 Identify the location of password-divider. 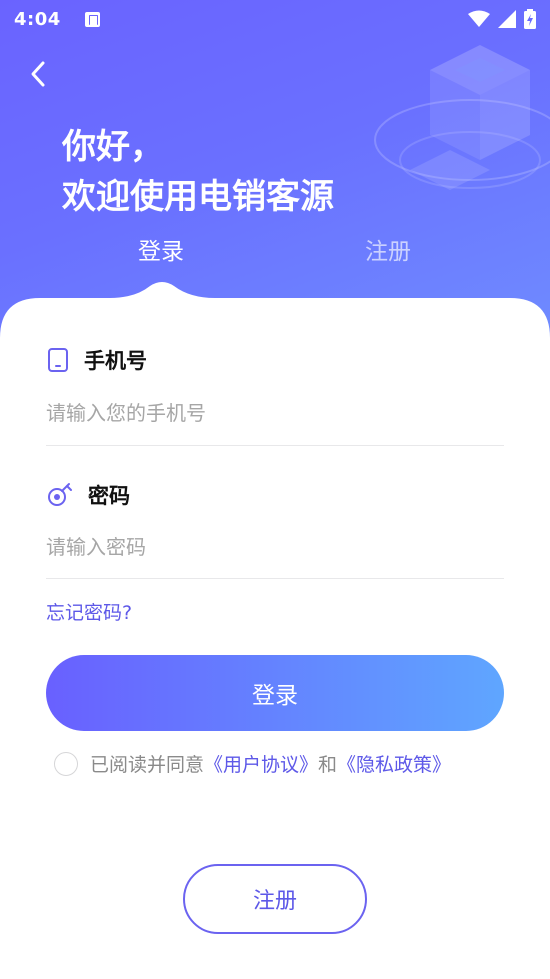
(275, 578).